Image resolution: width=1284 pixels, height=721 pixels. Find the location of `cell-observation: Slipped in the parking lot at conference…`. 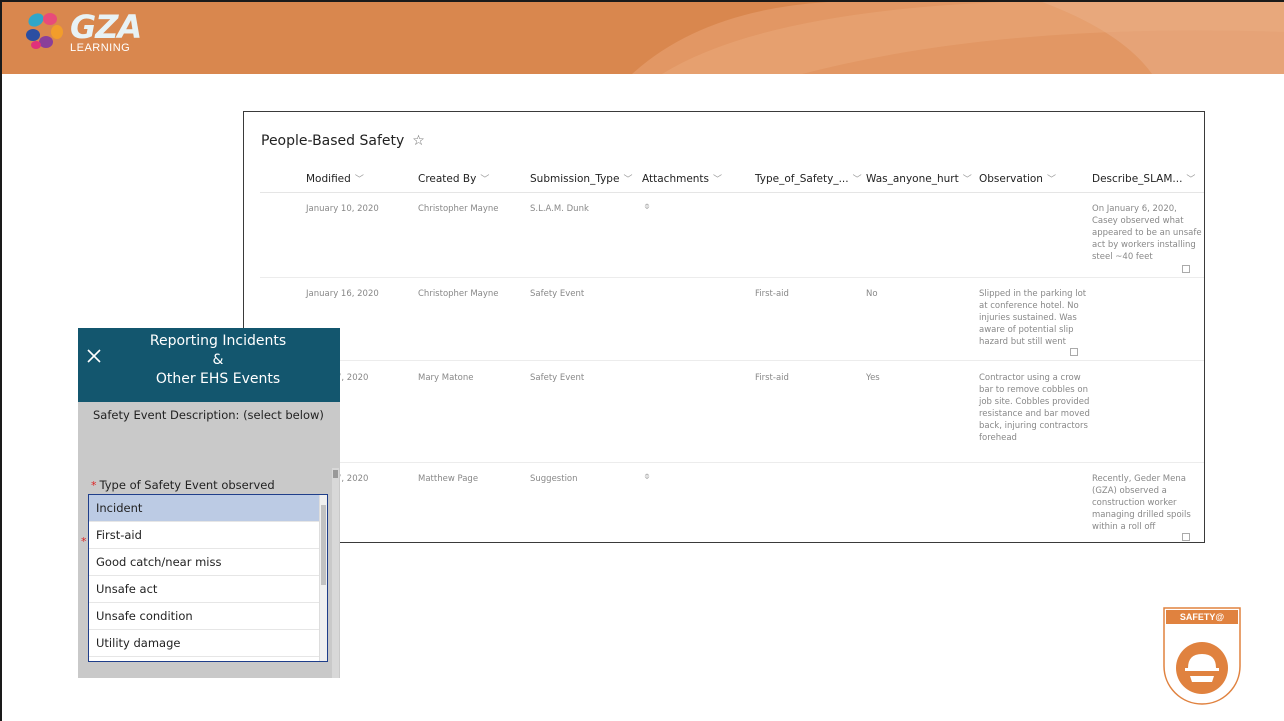

cell-observation: Slipped in the parking lot at conference… is located at coordinates (1033, 318).